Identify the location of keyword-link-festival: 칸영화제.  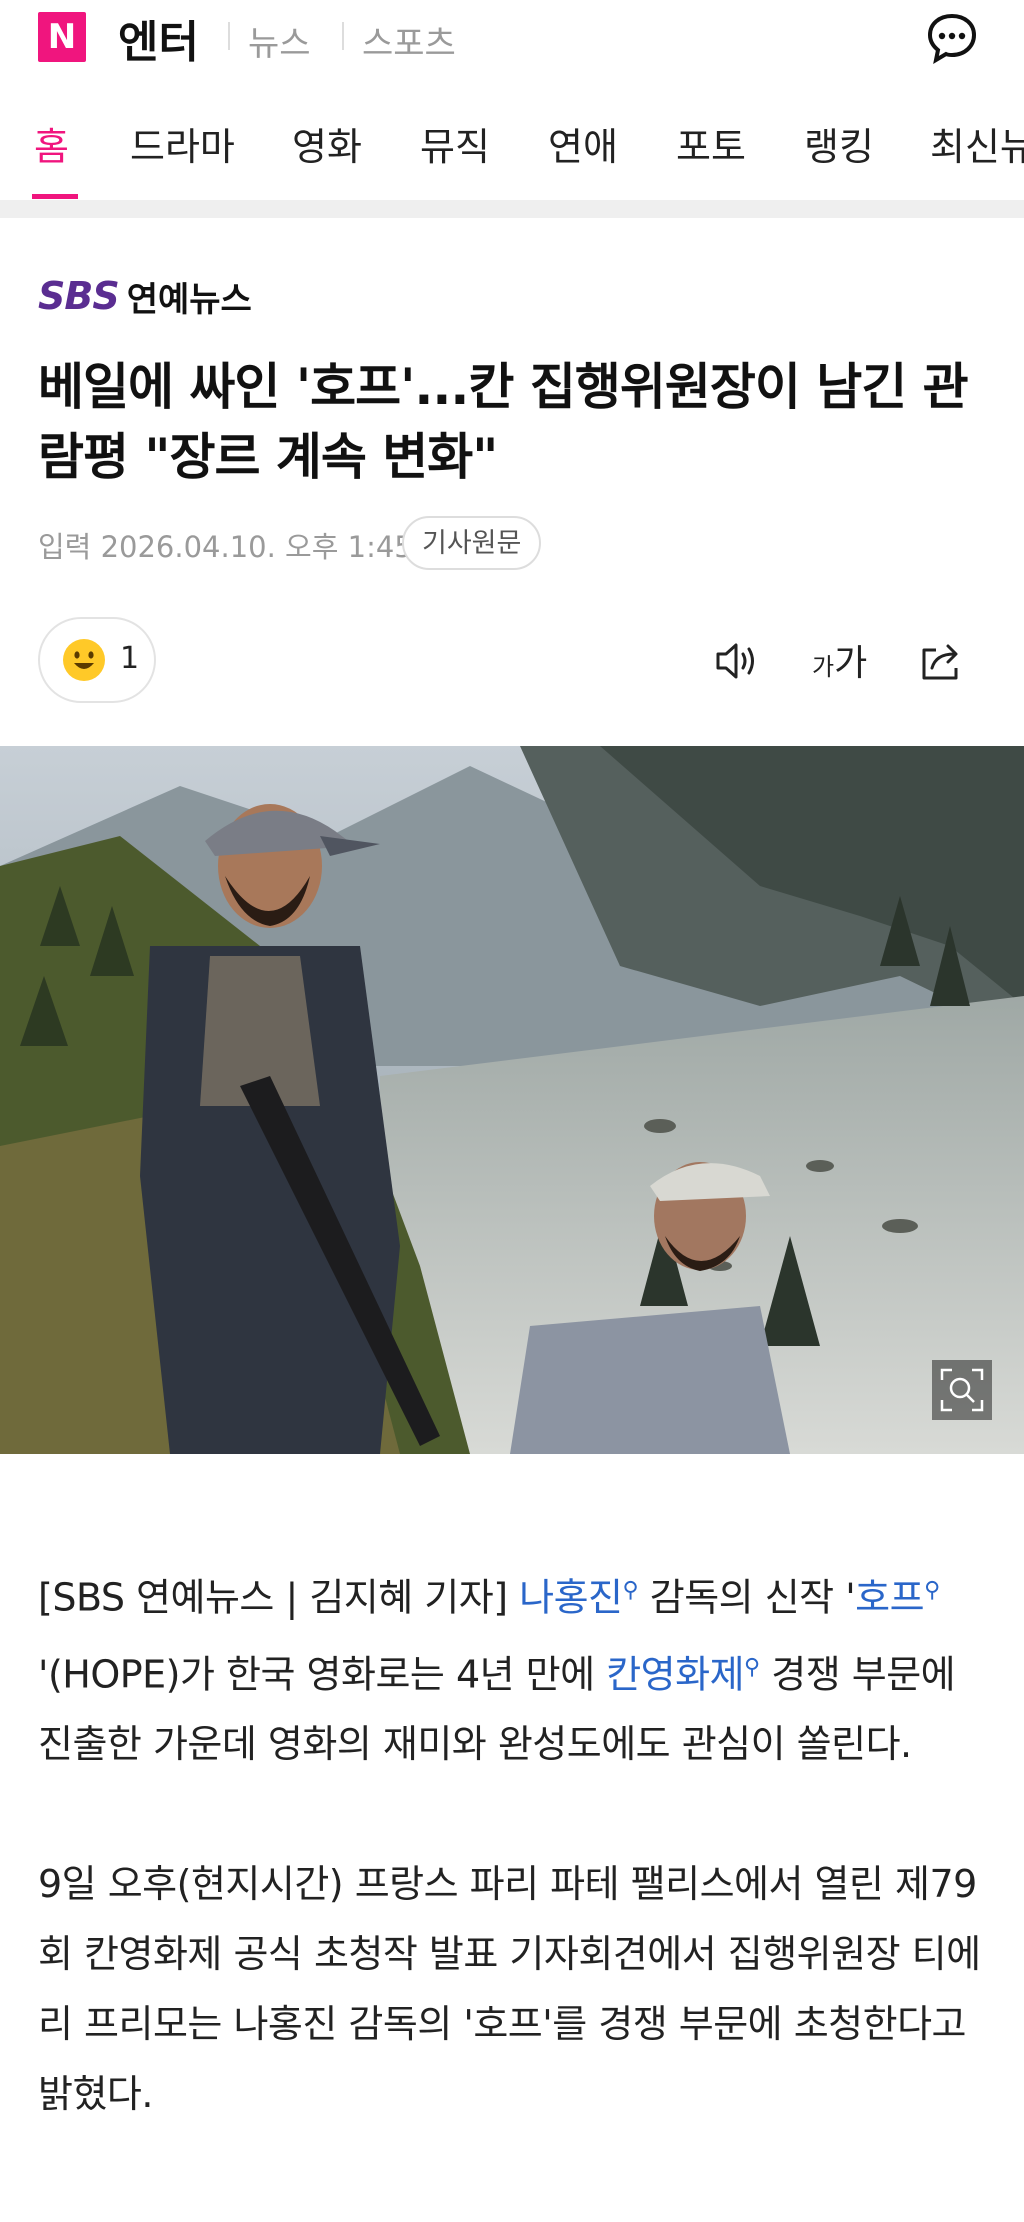
(675, 1674).